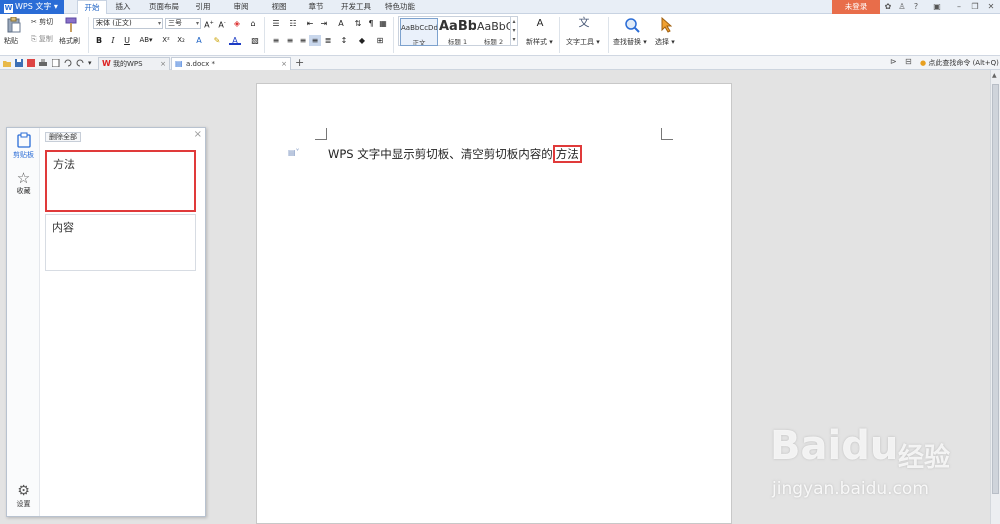  Describe the element at coordinates (991, 7) in the screenshot. I see `close-window-icon: ✕` at that location.